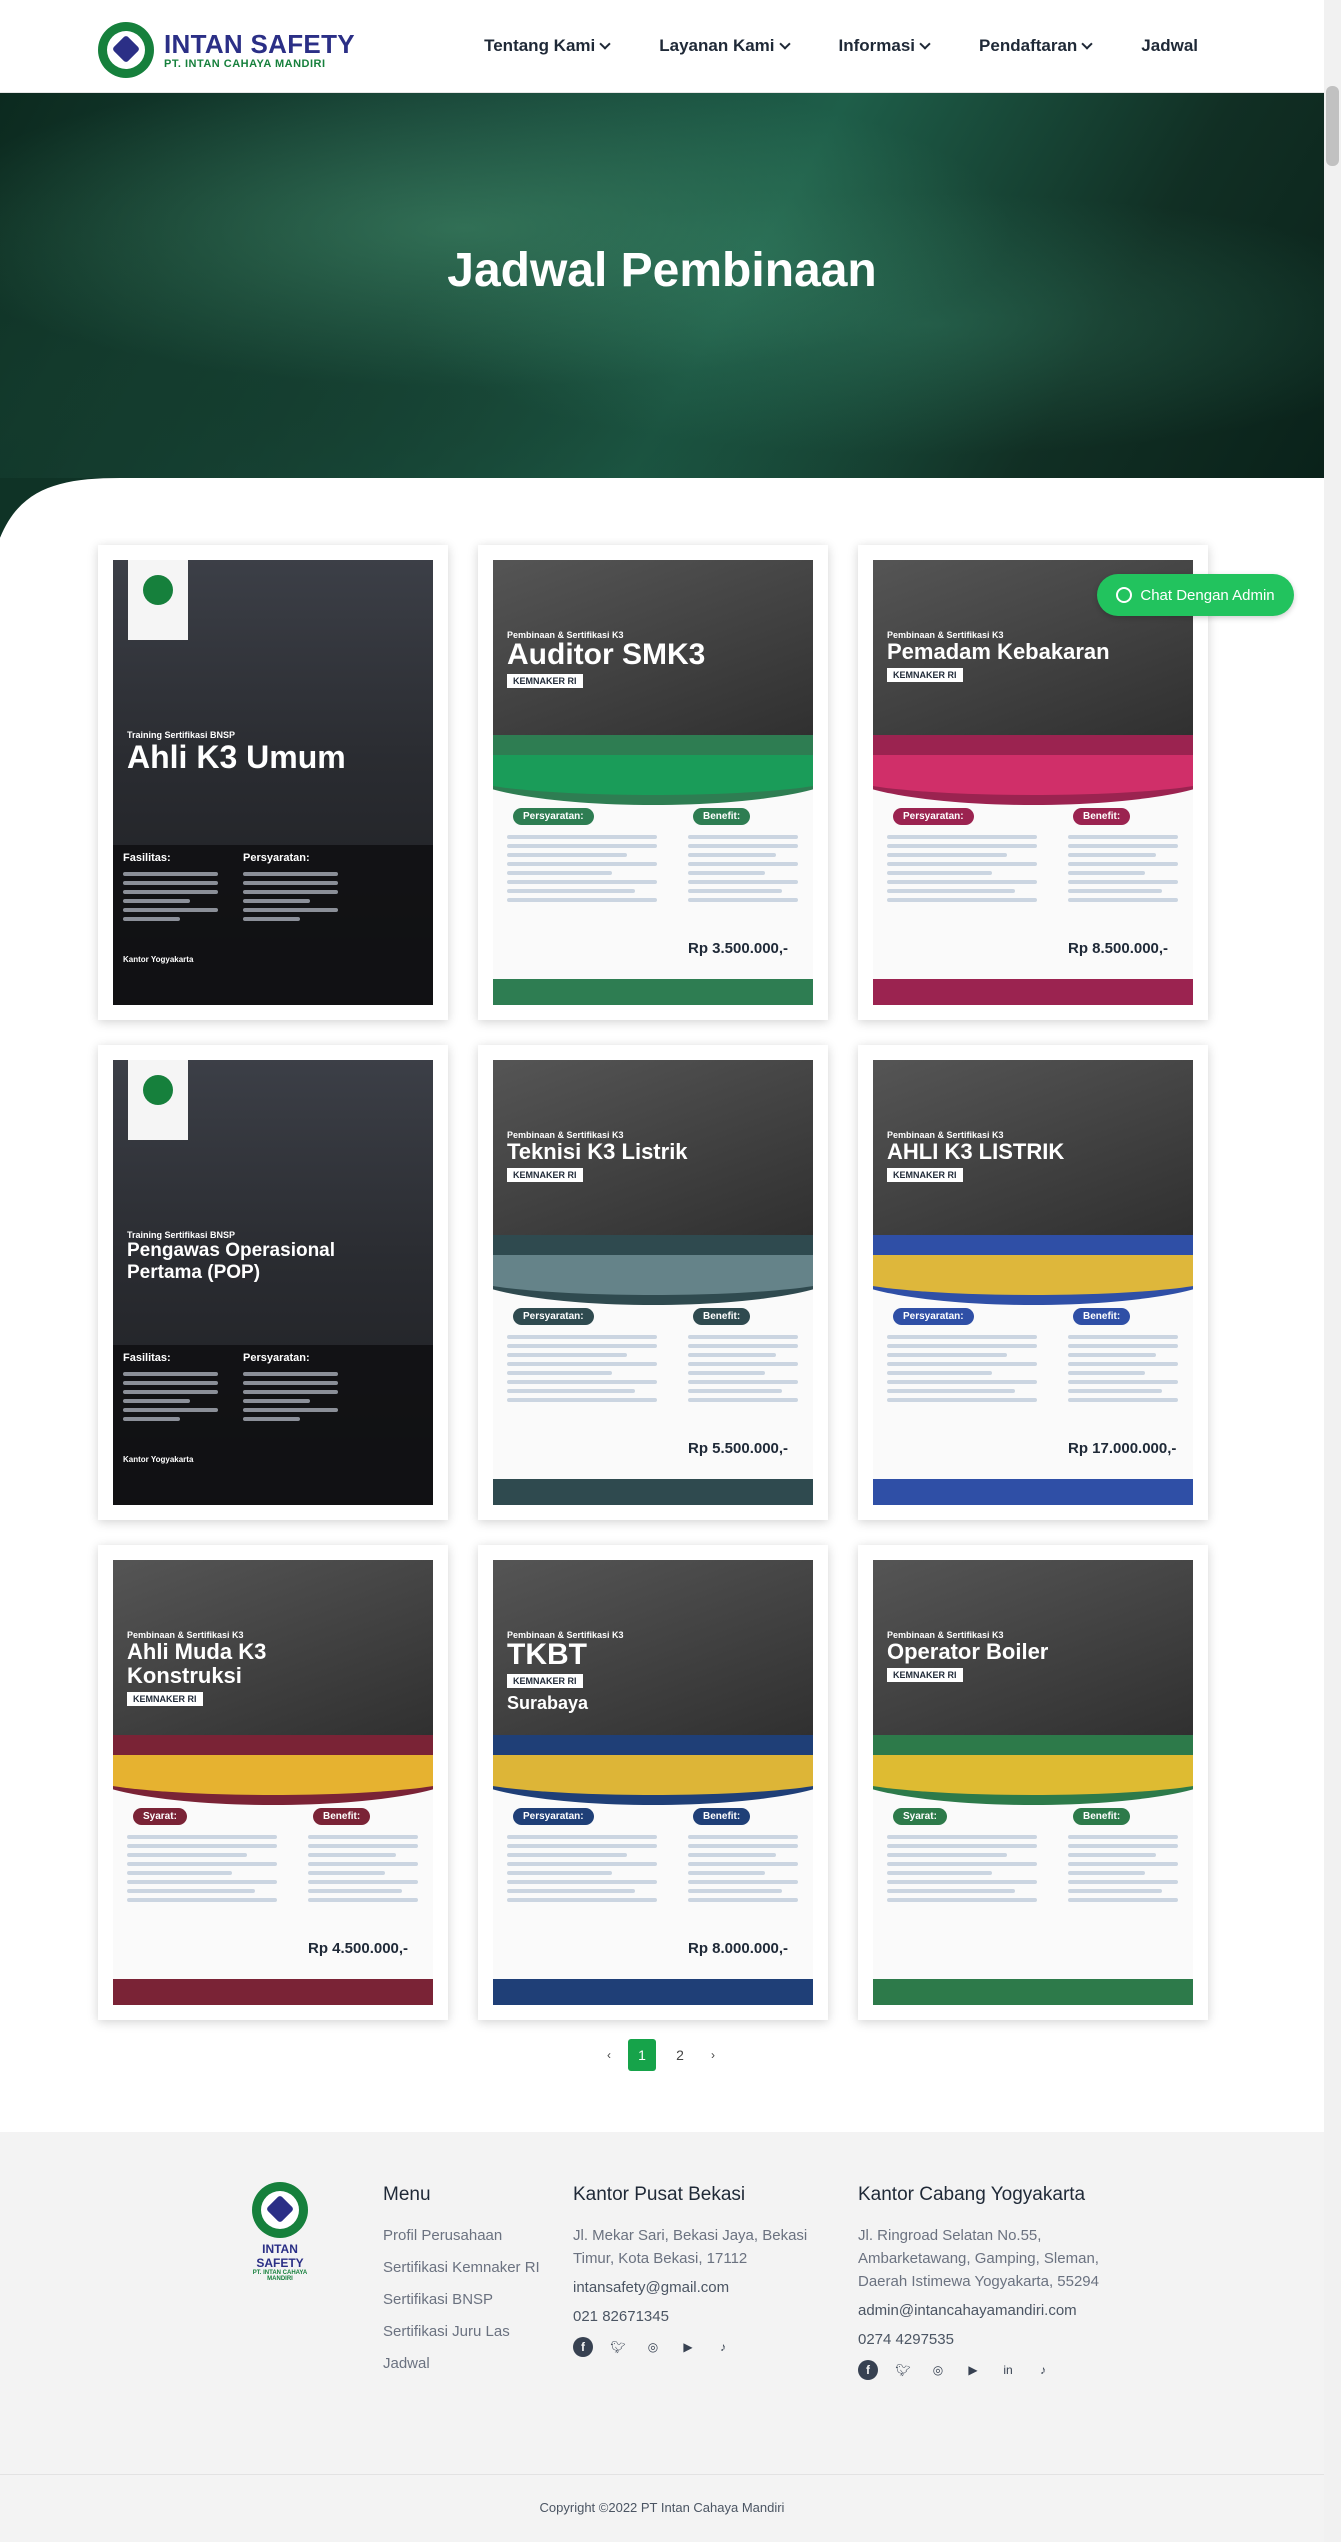 The width and height of the screenshot is (1341, 2542). Describe the element at coordinates (988, 2370) in the screenshot. I see `yogya-socials: f 🐦︎ ◎ ▶ in ♪` at that location.